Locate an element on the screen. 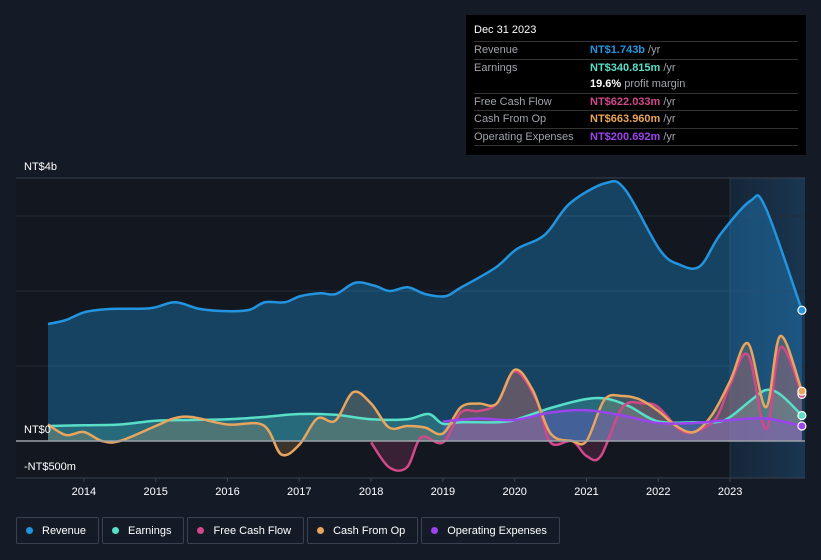  tooltip-label: Free Cash Flow is located at coordinates (513, 101).